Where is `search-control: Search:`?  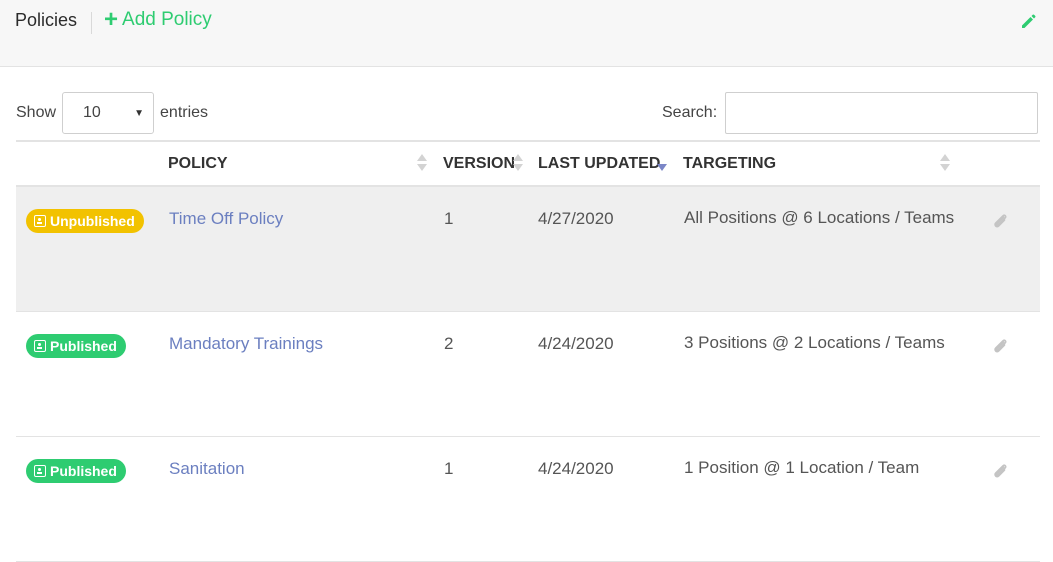
search-control: Search: is located at coordinates (850, 113).